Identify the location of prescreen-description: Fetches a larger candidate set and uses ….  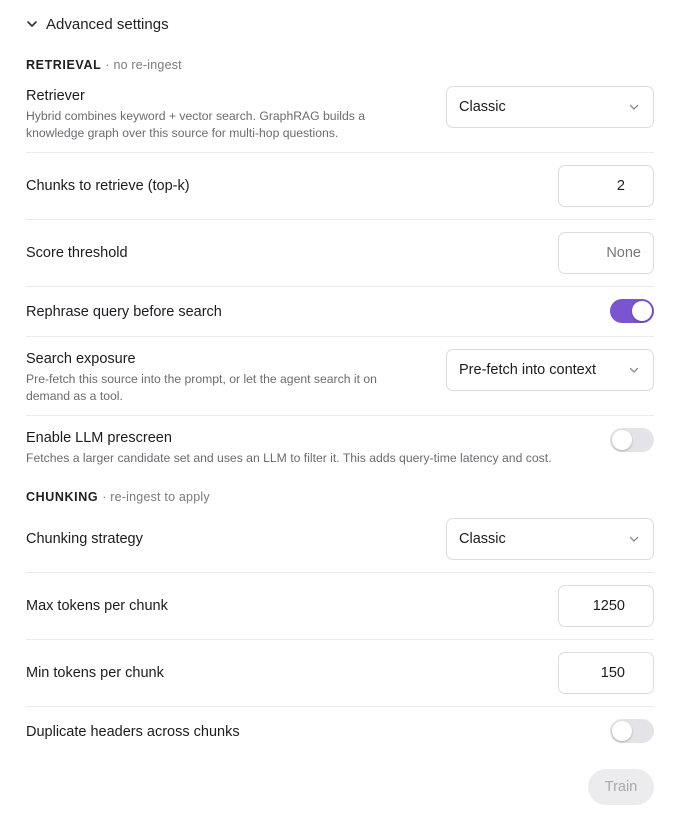
(289, 458).